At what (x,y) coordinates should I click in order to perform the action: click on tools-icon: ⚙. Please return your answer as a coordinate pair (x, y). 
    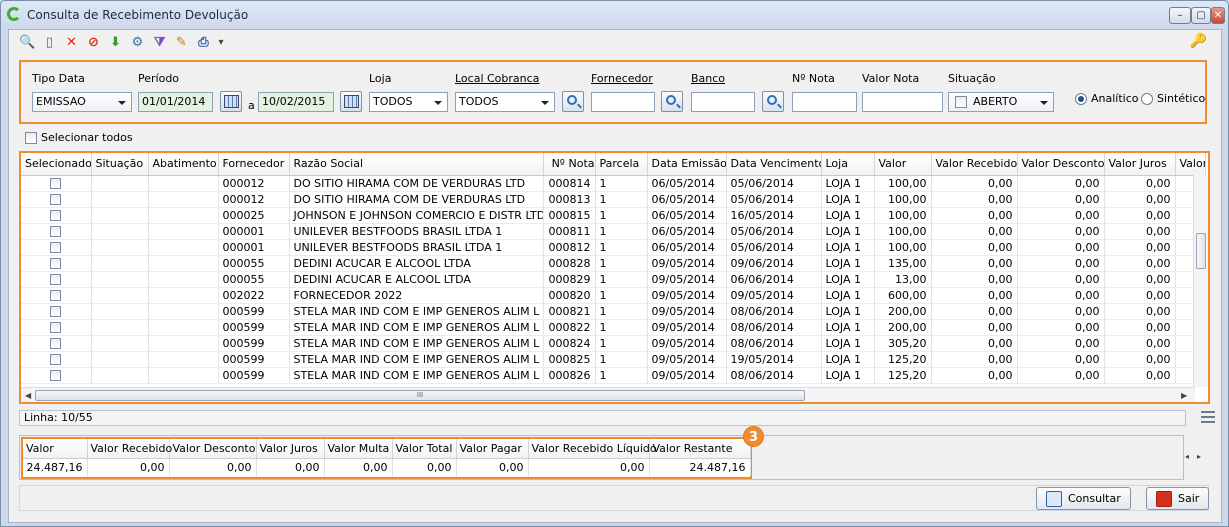
    Looking at the image, I should click on (137, 42).